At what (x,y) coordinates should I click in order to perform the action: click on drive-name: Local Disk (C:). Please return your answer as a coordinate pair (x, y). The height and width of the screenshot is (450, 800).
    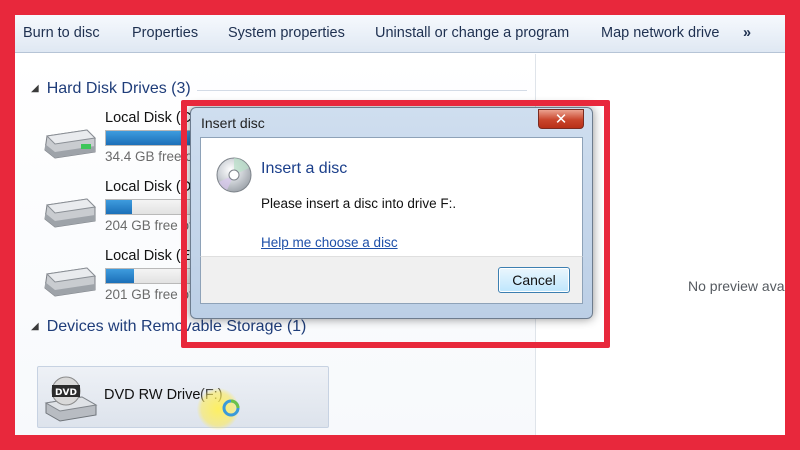
    Looking at the image, I should click on (152, 118).